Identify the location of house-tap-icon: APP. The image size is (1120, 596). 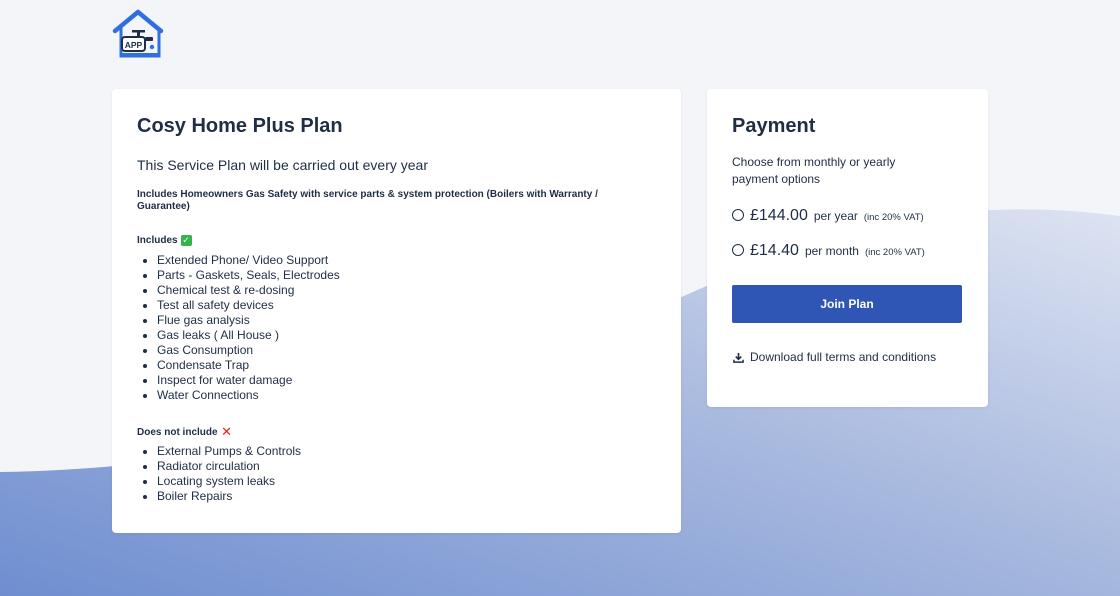
(138, 33).